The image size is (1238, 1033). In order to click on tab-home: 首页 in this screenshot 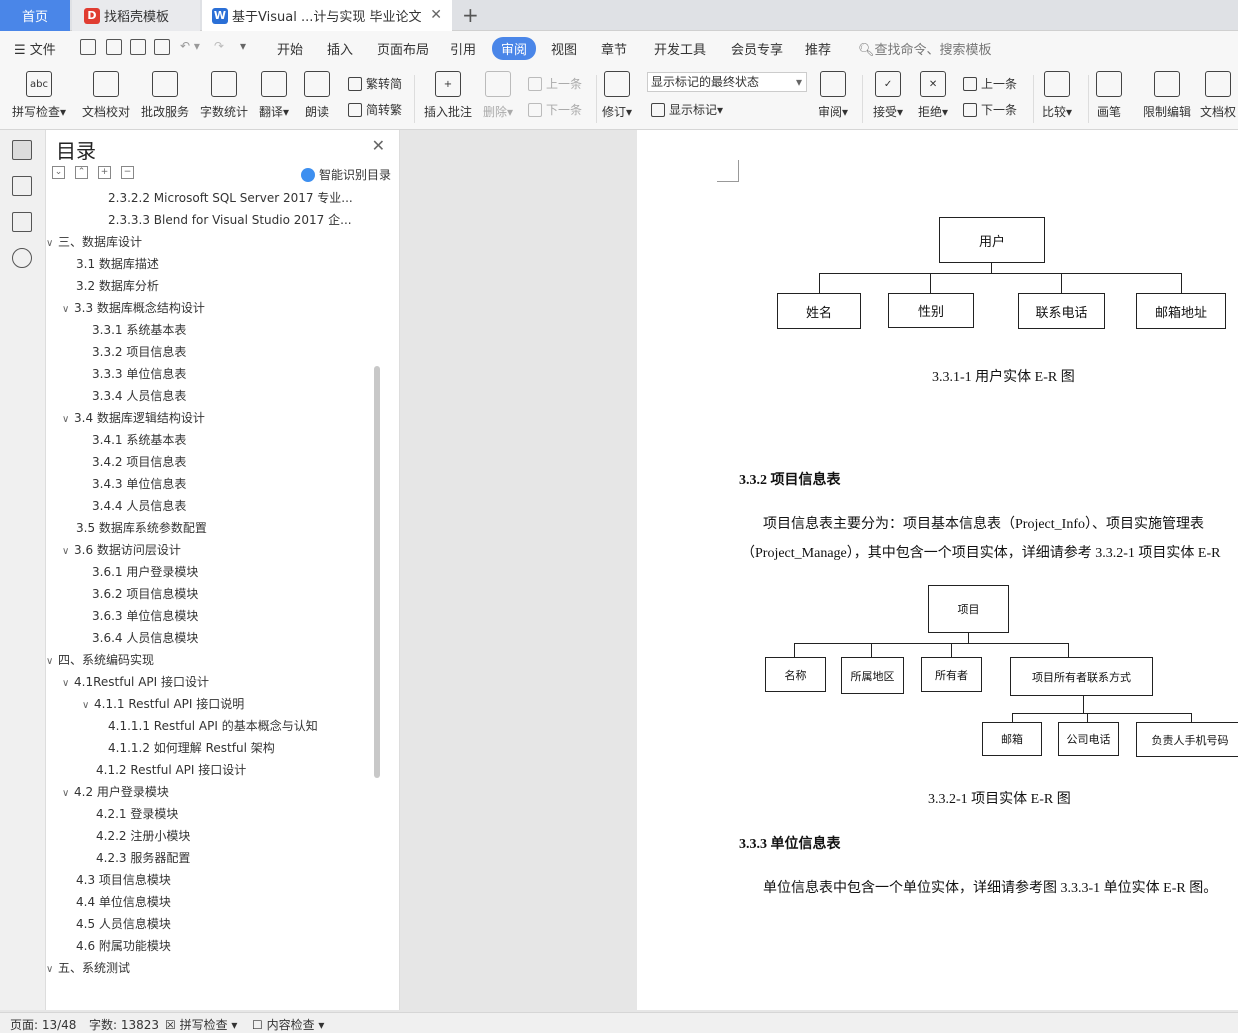, I will do `click(35, 15)`.